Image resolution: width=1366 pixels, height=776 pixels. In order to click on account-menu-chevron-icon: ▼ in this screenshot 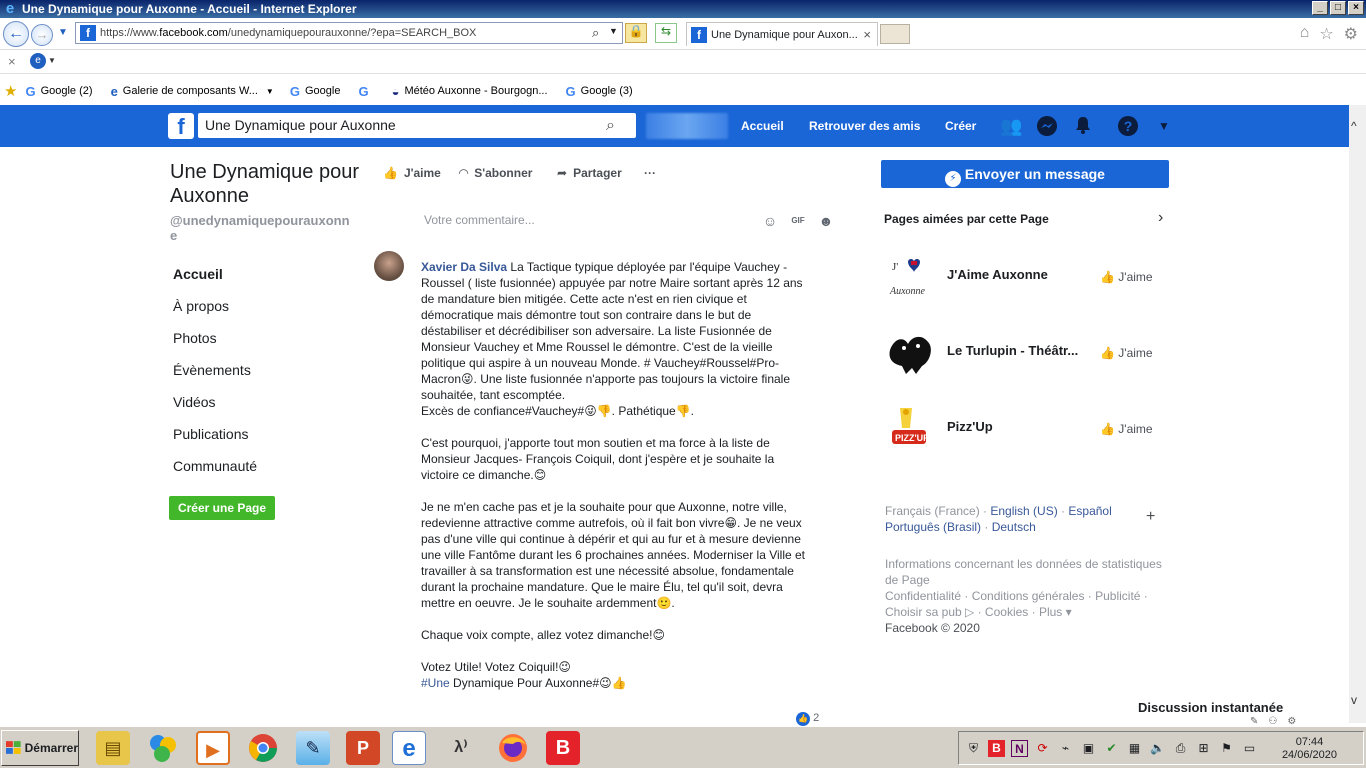, I will do `click(1164, 126)`.